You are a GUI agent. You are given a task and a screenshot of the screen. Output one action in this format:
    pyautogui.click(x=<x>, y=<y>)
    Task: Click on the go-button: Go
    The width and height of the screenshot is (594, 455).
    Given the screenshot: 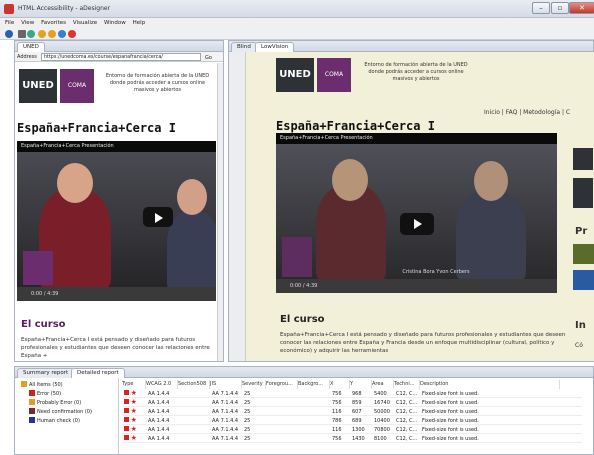 What is the action you would take?
    pyautogui.click(x=208, y=58)
    